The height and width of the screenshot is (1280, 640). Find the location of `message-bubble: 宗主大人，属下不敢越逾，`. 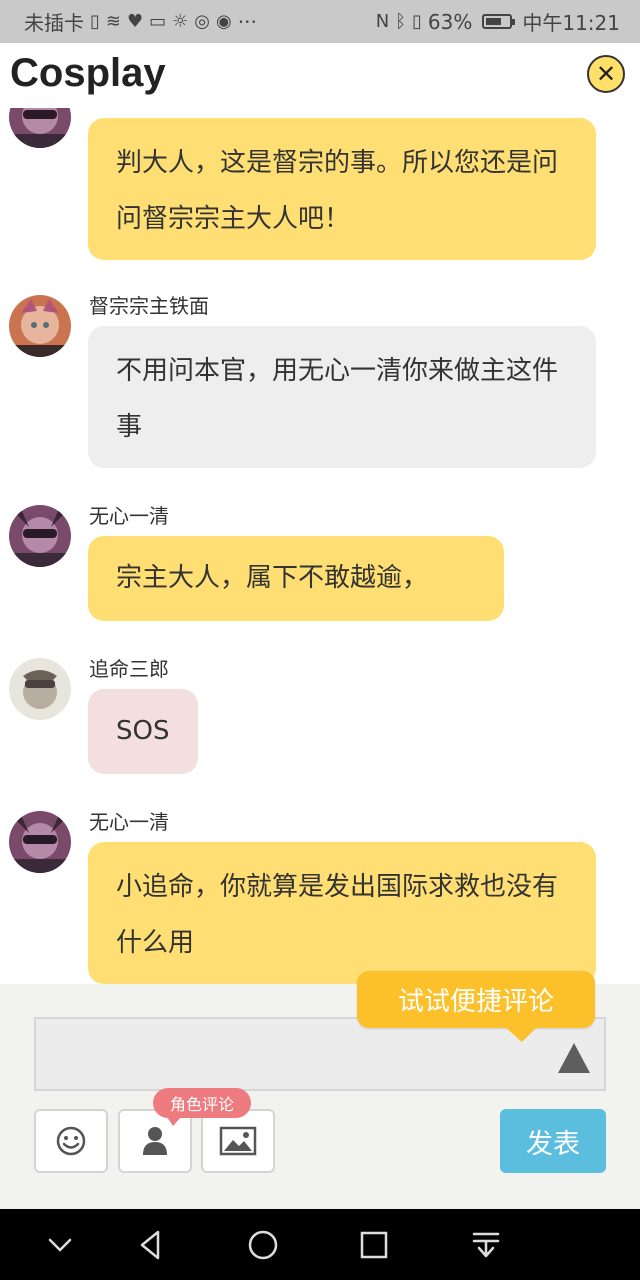

message-bubble: 宗主大人，属下不敢越逾， is located at coordinates (296, 578).